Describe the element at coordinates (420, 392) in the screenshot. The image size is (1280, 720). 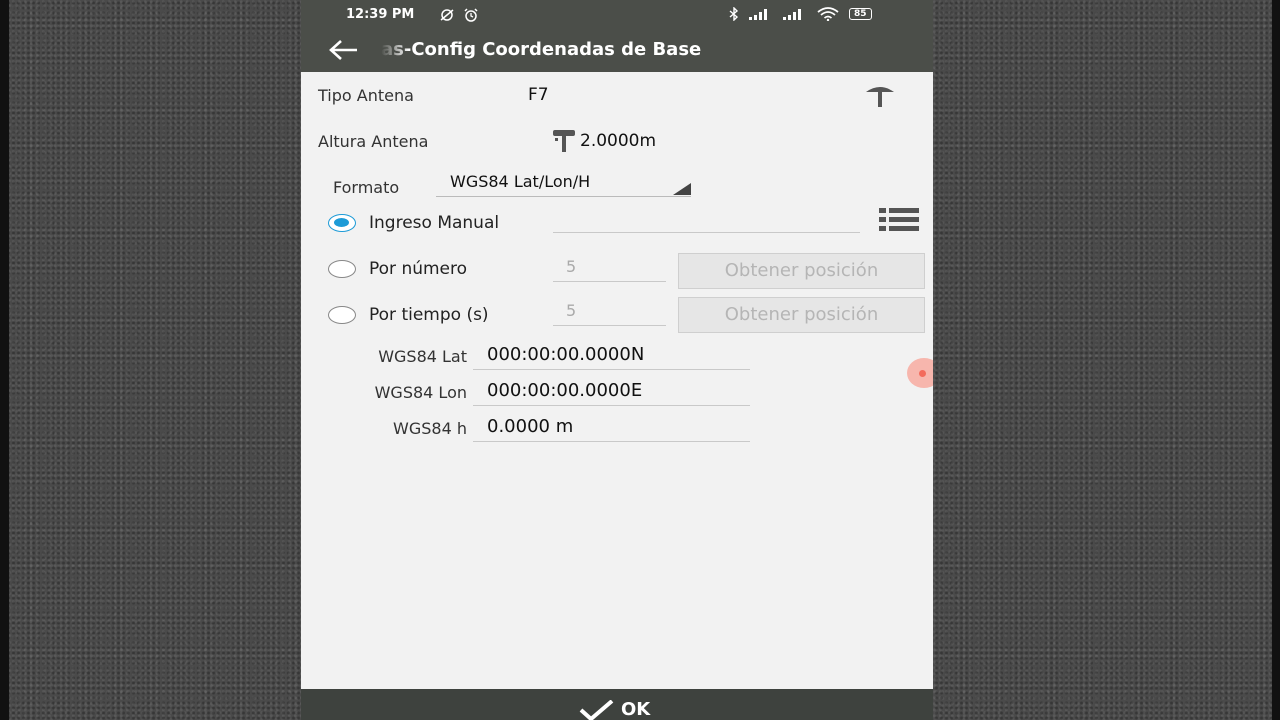
I see `lon-label: WGS84 Lon` at that location.